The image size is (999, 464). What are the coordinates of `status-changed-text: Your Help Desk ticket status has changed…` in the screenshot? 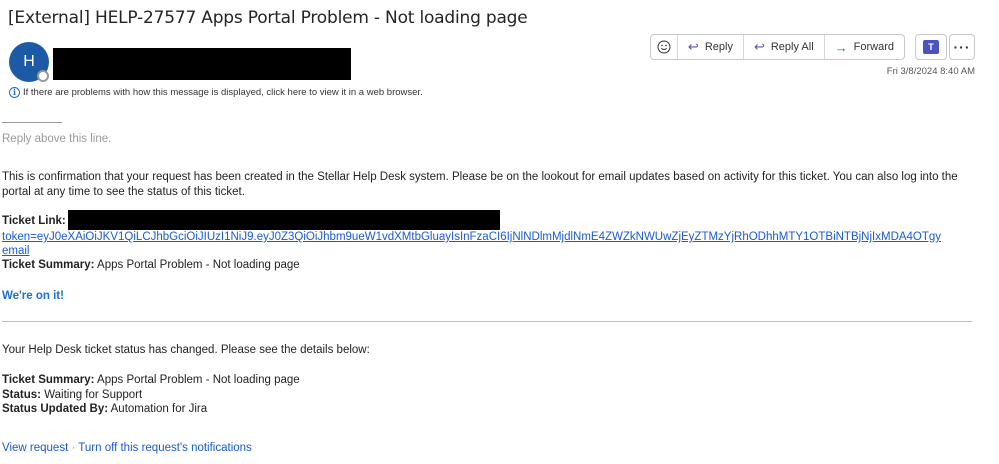 It's located at (186, 350).